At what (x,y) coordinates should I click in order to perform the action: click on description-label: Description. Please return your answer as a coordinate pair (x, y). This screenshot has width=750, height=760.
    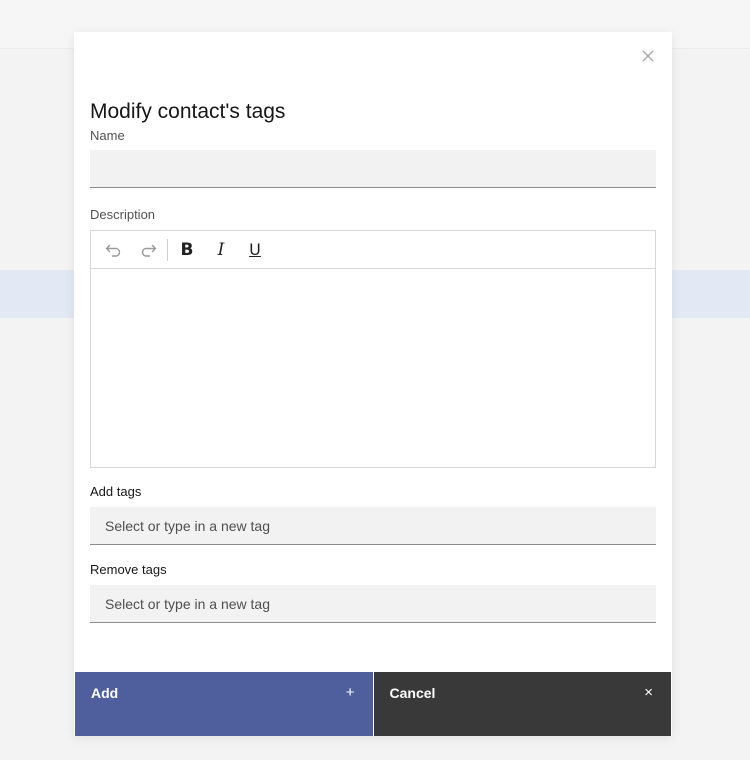
    Looking at the image, I should click on (123, 214).